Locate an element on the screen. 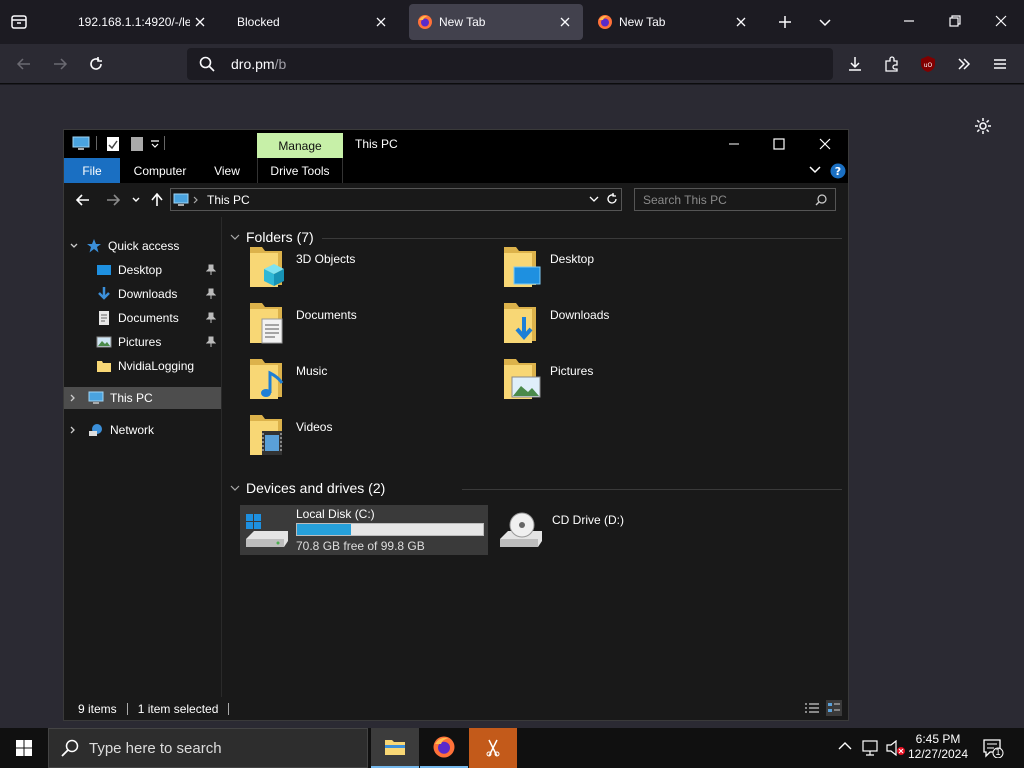  taskbar-snipping-tool is located at coordinates (493, 748).